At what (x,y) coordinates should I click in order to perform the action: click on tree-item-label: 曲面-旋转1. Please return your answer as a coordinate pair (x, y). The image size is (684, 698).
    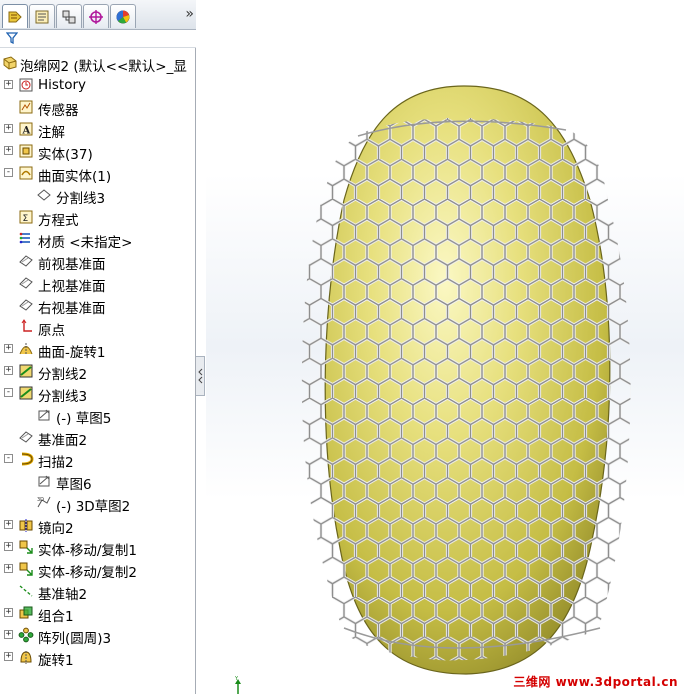
    Looking at the image, I should click on (72, 353).